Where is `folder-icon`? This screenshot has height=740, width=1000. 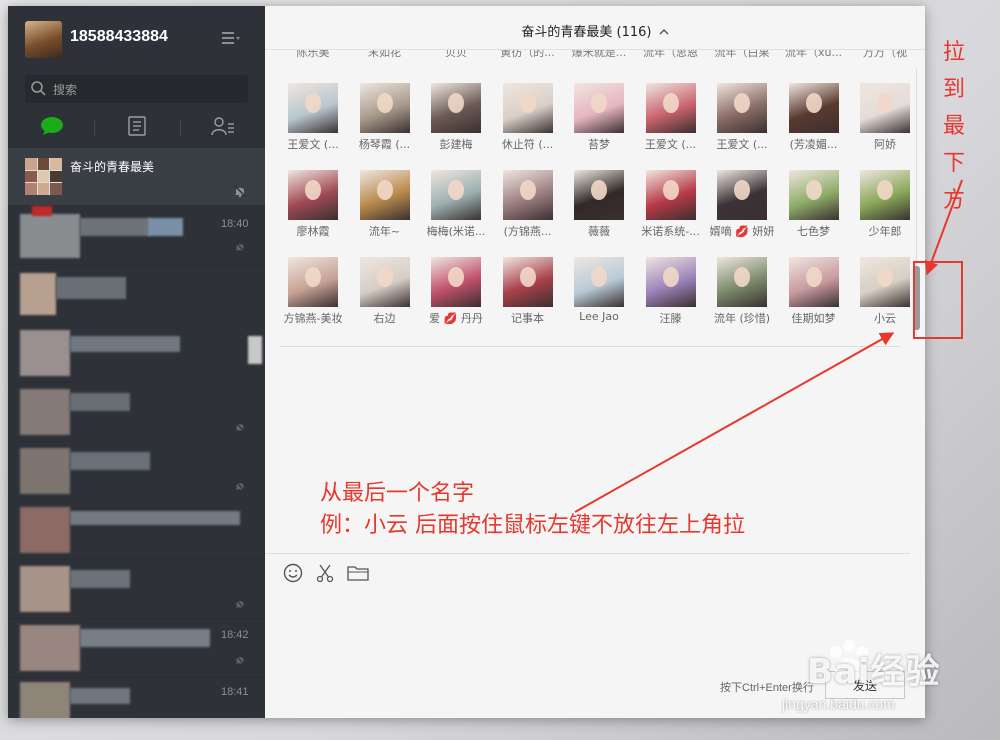
folder-icon is located at coordinates (358, 576).